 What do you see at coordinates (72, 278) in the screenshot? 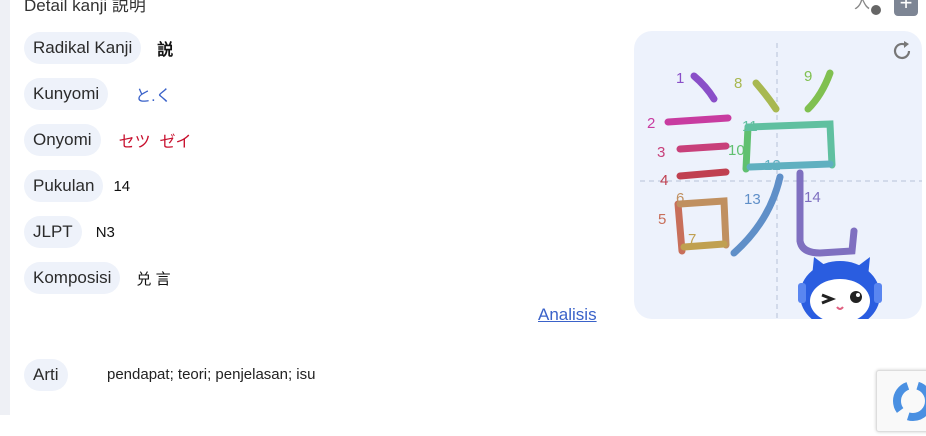
I see `komposisi-label: Komposisi` at bounding box center [72, 278].